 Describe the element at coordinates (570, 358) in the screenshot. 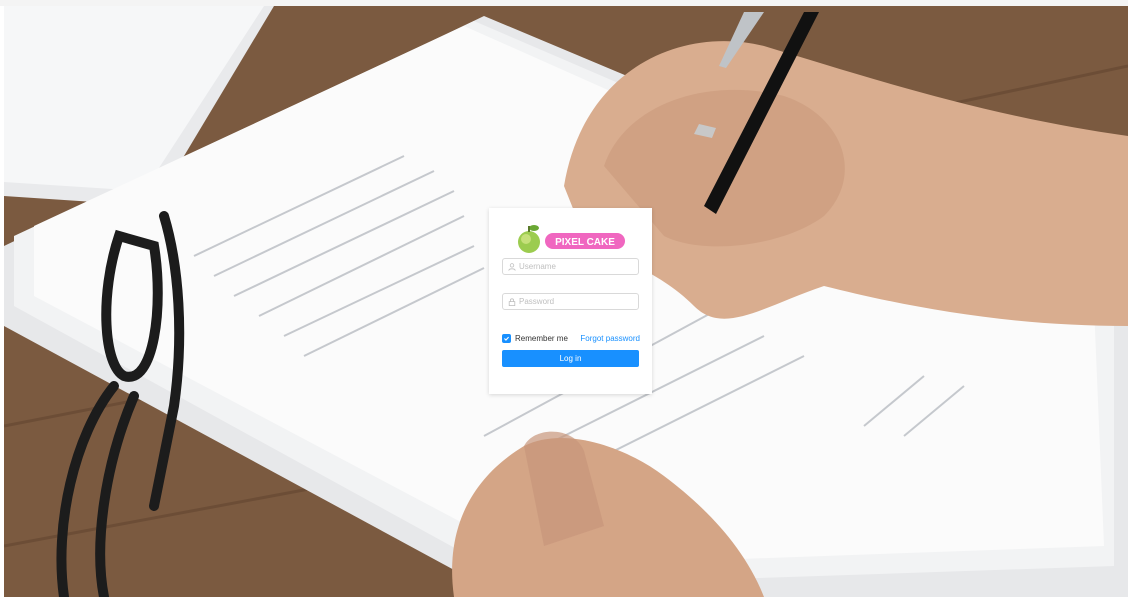

I see `login-button: Log in` at that location.